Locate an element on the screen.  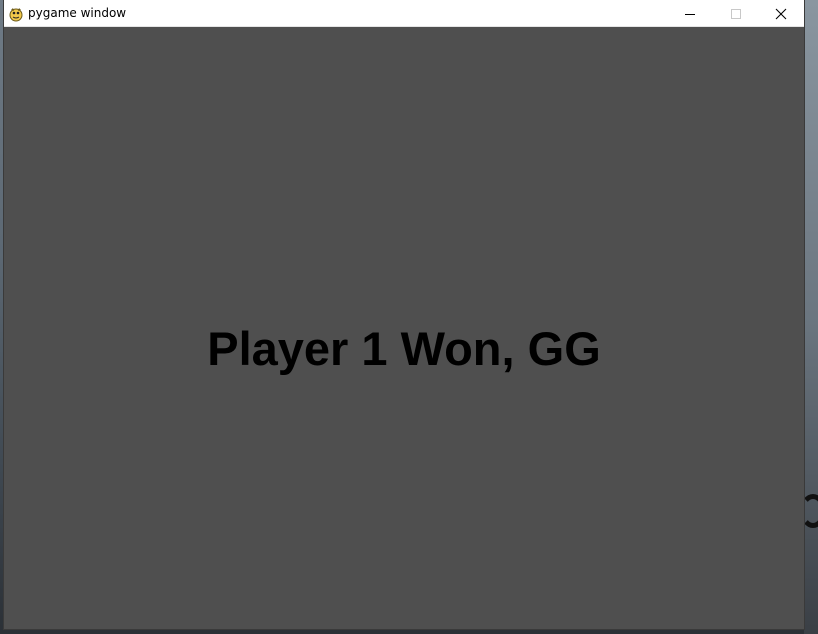
win-message: Player 1 Won, GG is located at coordinates (404, 348).